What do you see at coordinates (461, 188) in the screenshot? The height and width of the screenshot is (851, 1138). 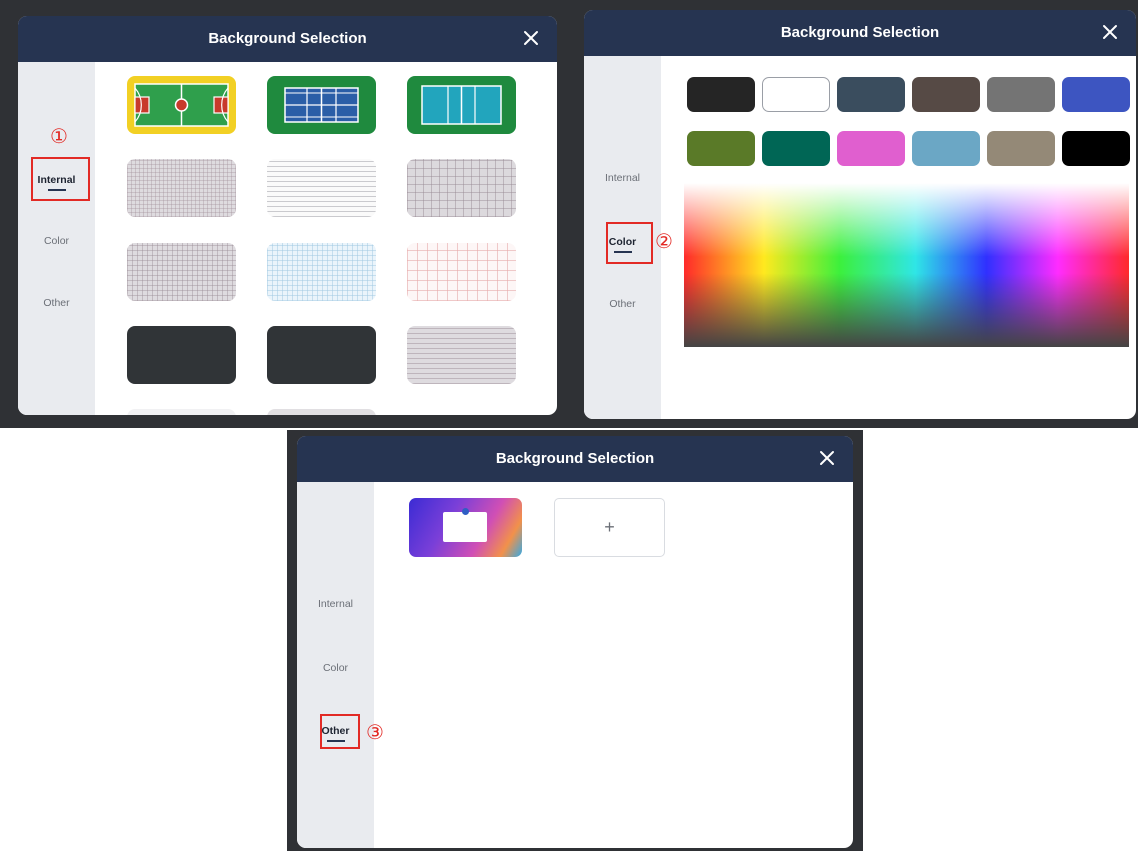 I see `thumbnail-gray-large-grid` at bounding box center [461, 188].